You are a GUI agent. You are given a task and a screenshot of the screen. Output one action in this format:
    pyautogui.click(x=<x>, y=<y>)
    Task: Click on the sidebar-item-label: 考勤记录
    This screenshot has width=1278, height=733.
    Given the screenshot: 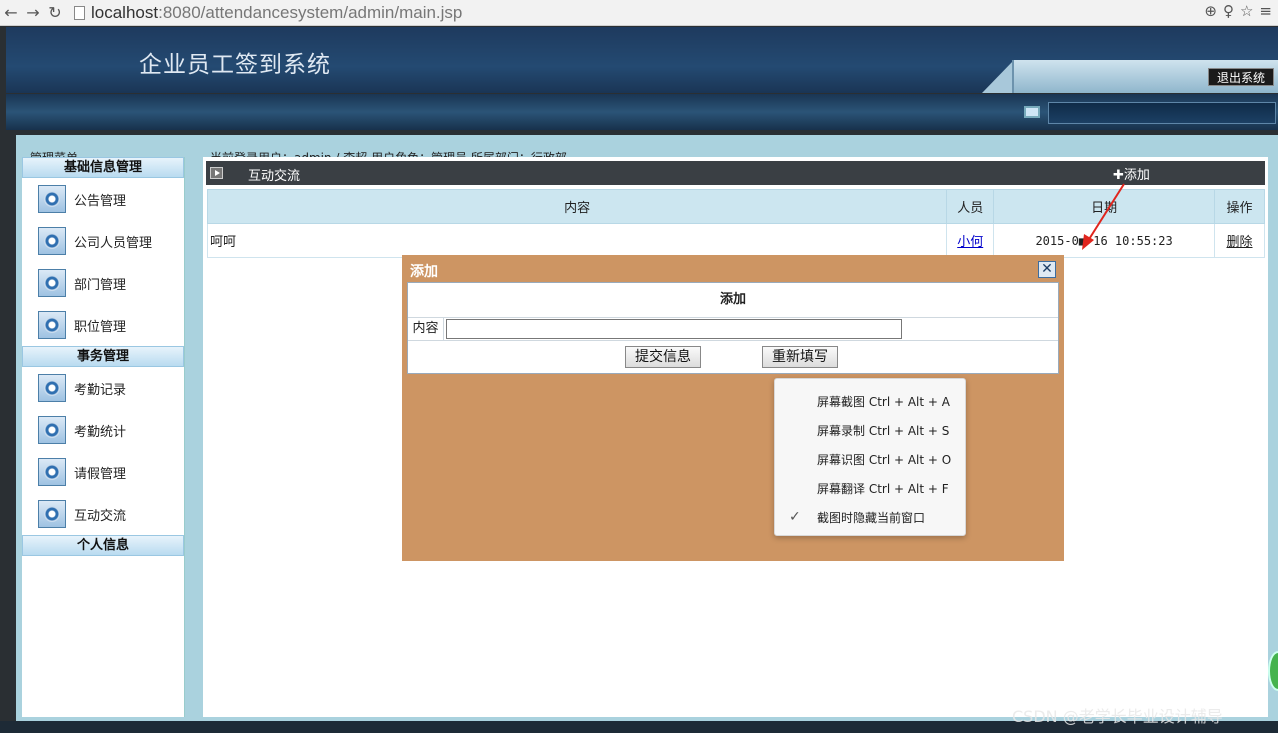 What is the action you would take?
    pyautogui.click(x=100, y=390)
    